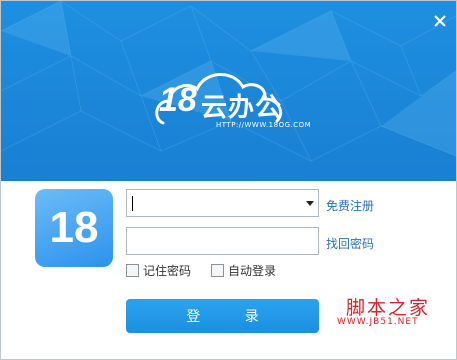  Describe the element at coordinates (350, 243) in the screenshot. I see `recover-password-link: 找回密码` at that location.